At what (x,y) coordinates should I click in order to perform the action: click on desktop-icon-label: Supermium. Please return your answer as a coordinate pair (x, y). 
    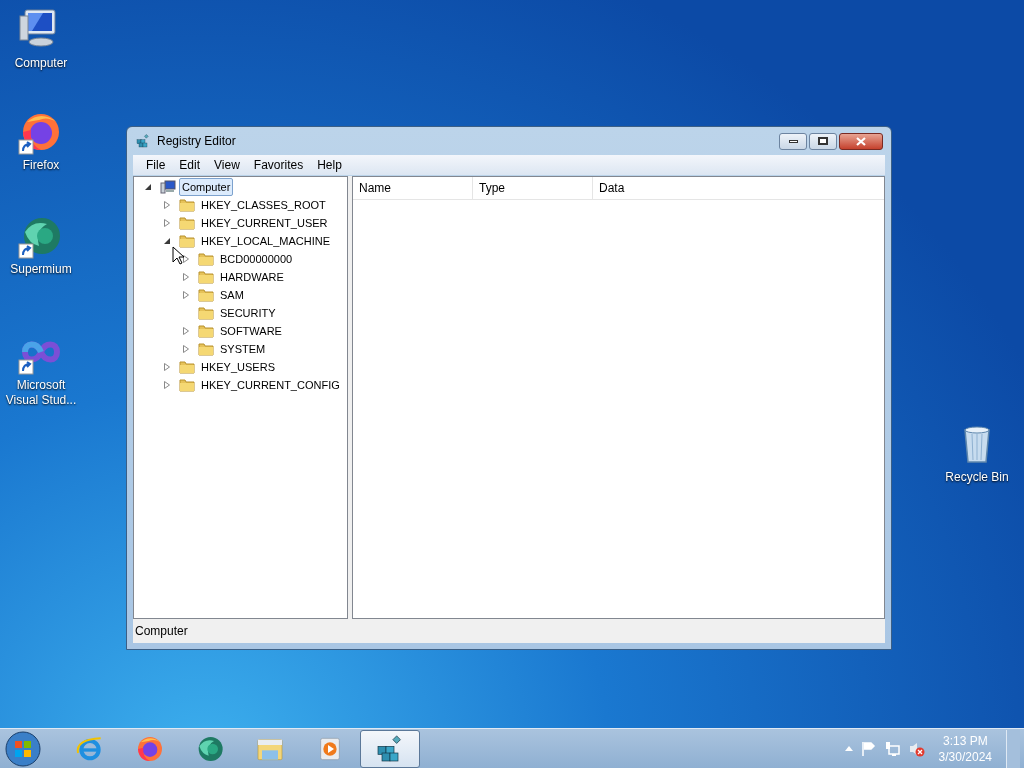
    Looking at the image, I should click on (41, 269).